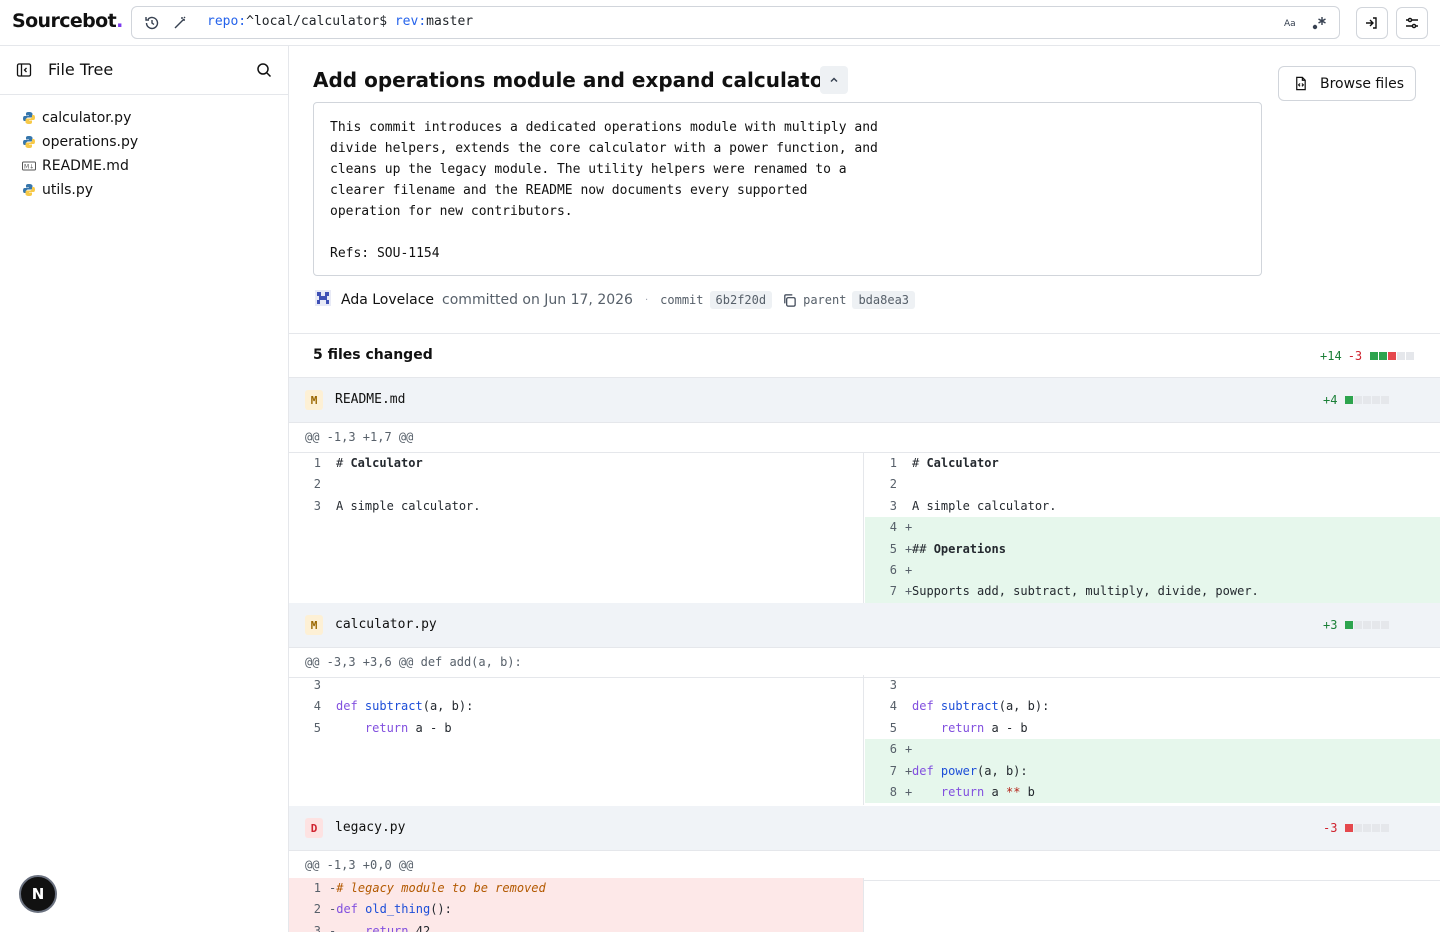 The image size is (1440, 932). I want to click on tree-item-label: utils.py, so click(68, 190).